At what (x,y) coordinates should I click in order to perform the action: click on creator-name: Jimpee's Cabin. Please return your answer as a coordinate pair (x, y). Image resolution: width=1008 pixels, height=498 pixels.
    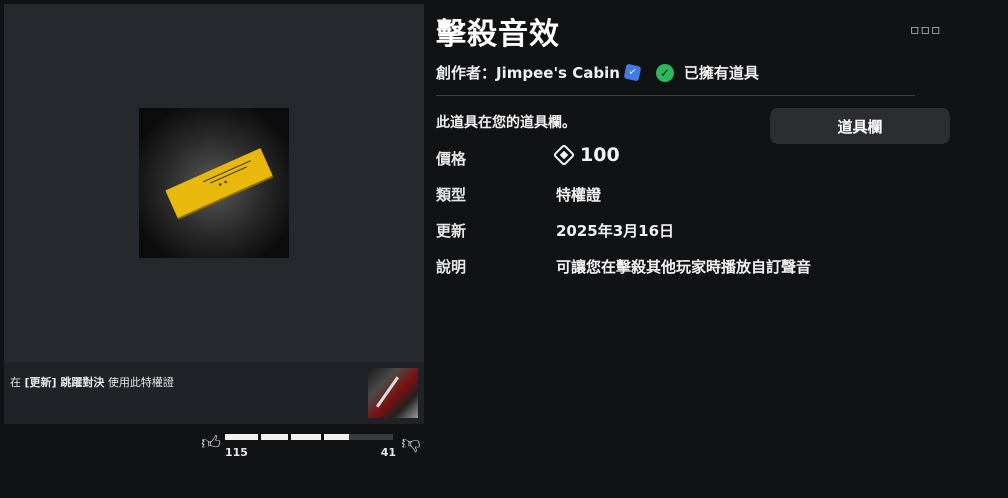
    Looking at the image, I should click on (558, 73).